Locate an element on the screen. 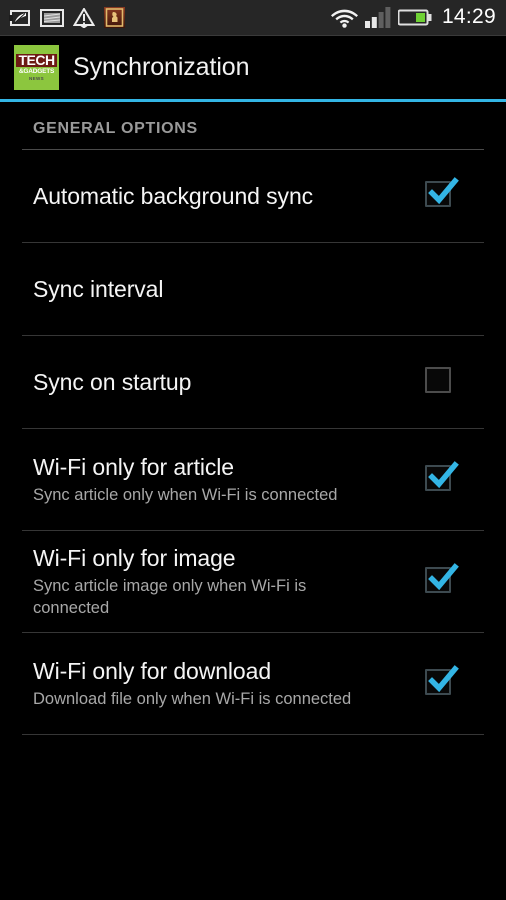 The image size is (506, 900). checkbox-box is located at coordinates (438, 380).